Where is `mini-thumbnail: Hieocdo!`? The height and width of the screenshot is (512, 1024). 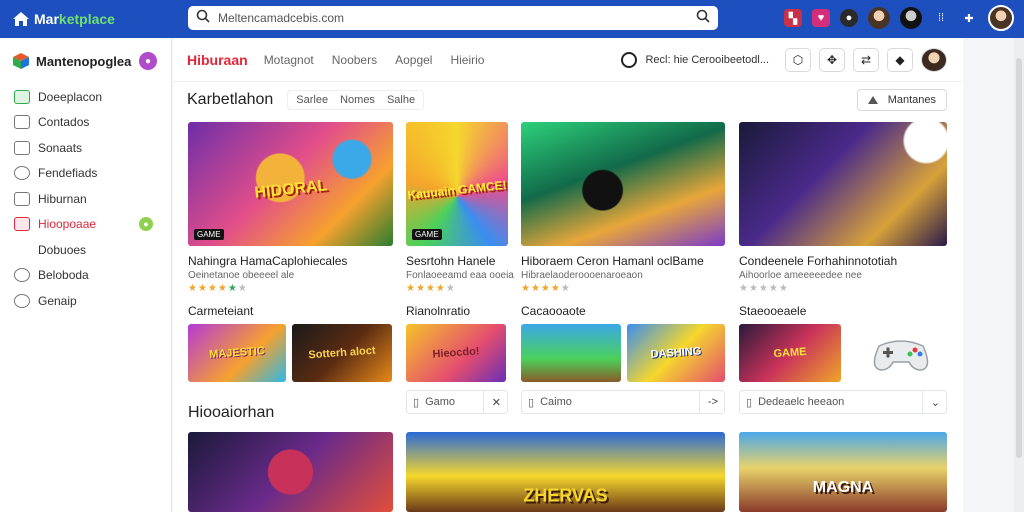 mini-thumbnail: Hieocdo! is located at coordinates (456, 353).